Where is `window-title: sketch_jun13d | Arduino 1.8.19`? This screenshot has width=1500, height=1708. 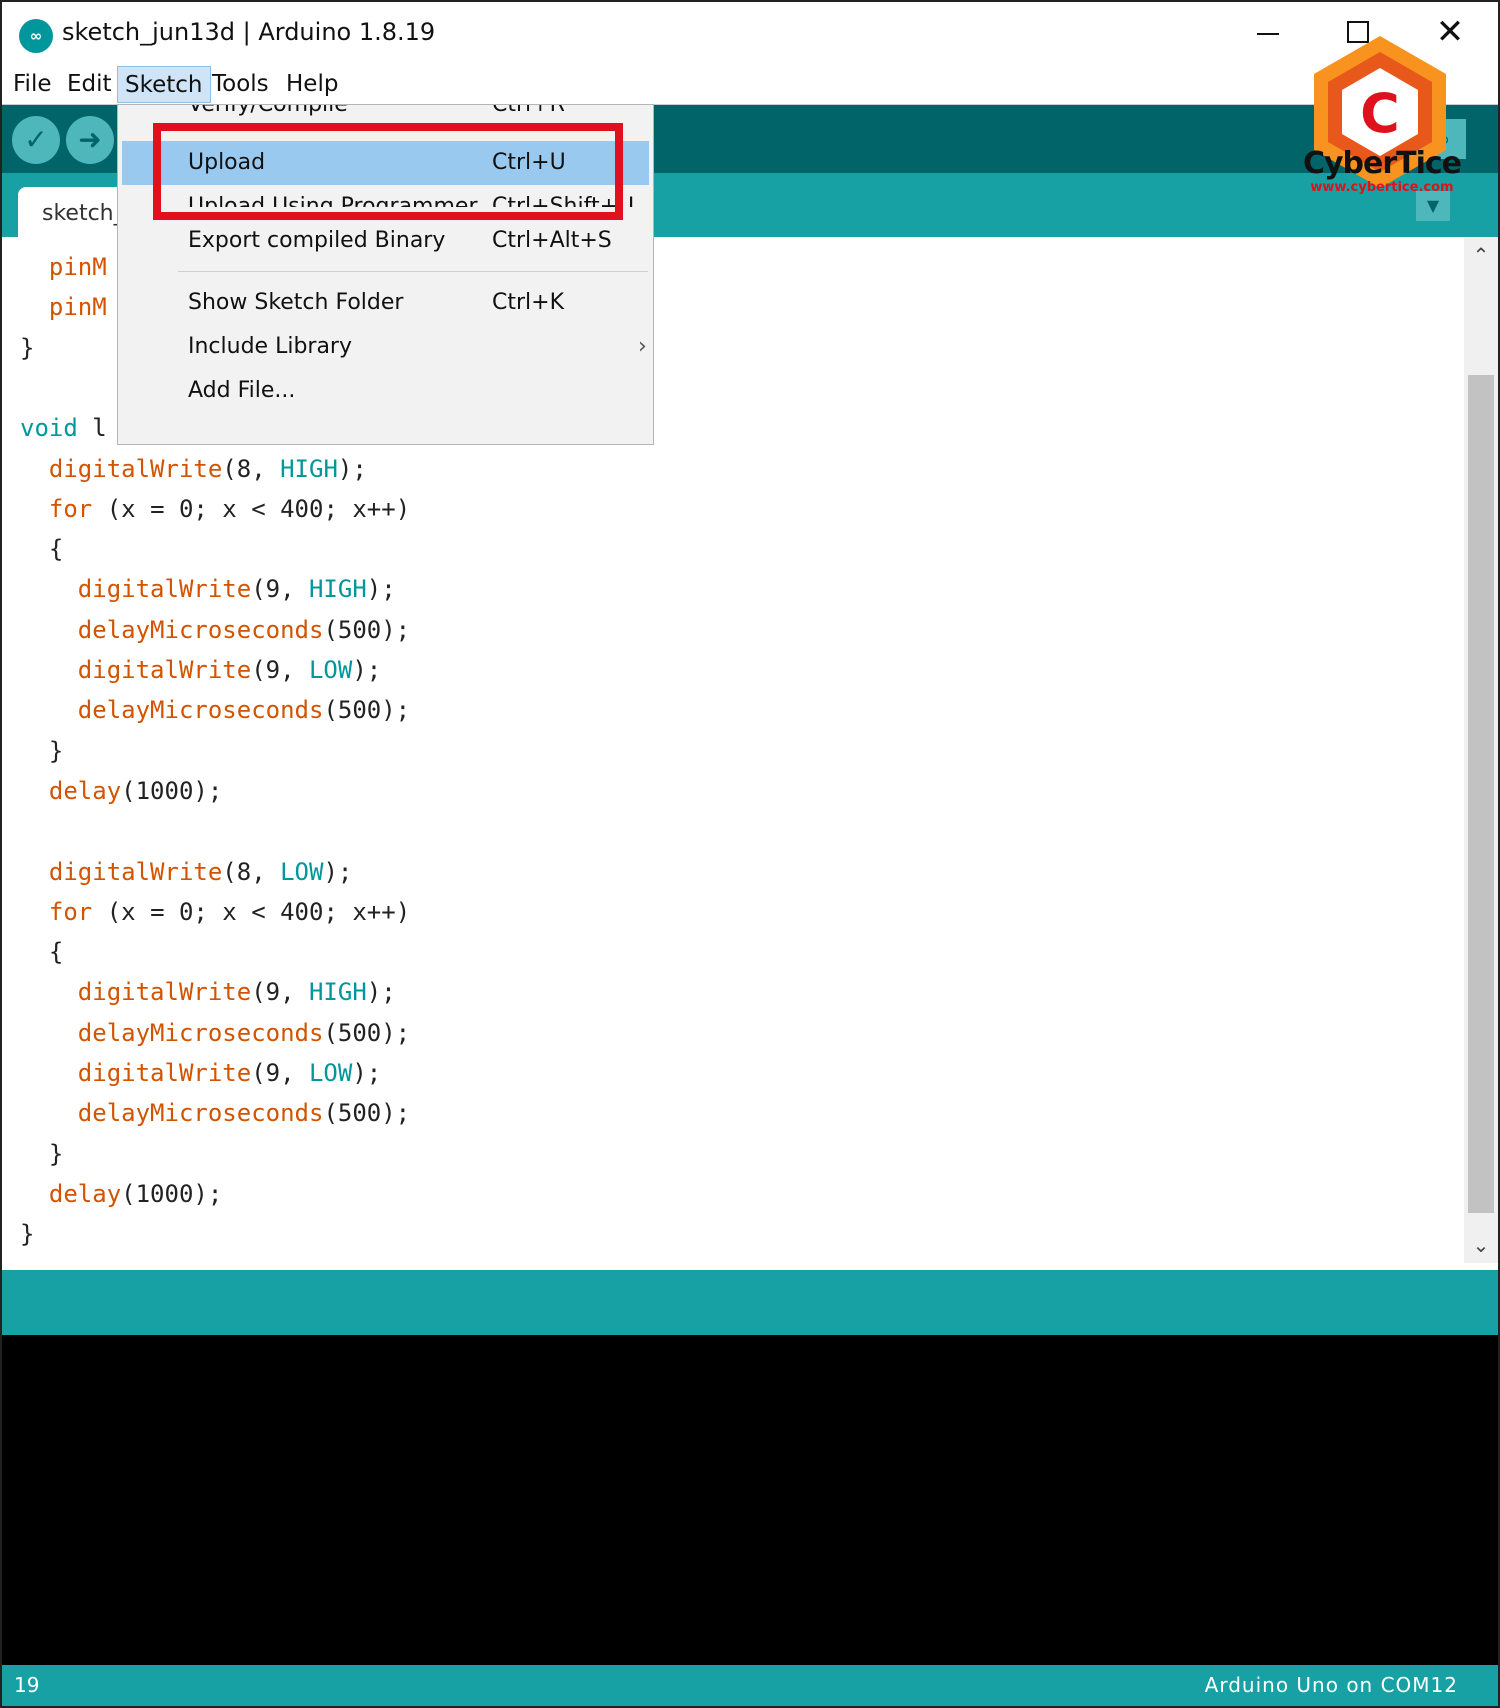
window-title: sketch_jun13d | Arduino 1.8.19 is located at coordinates (249, 32).